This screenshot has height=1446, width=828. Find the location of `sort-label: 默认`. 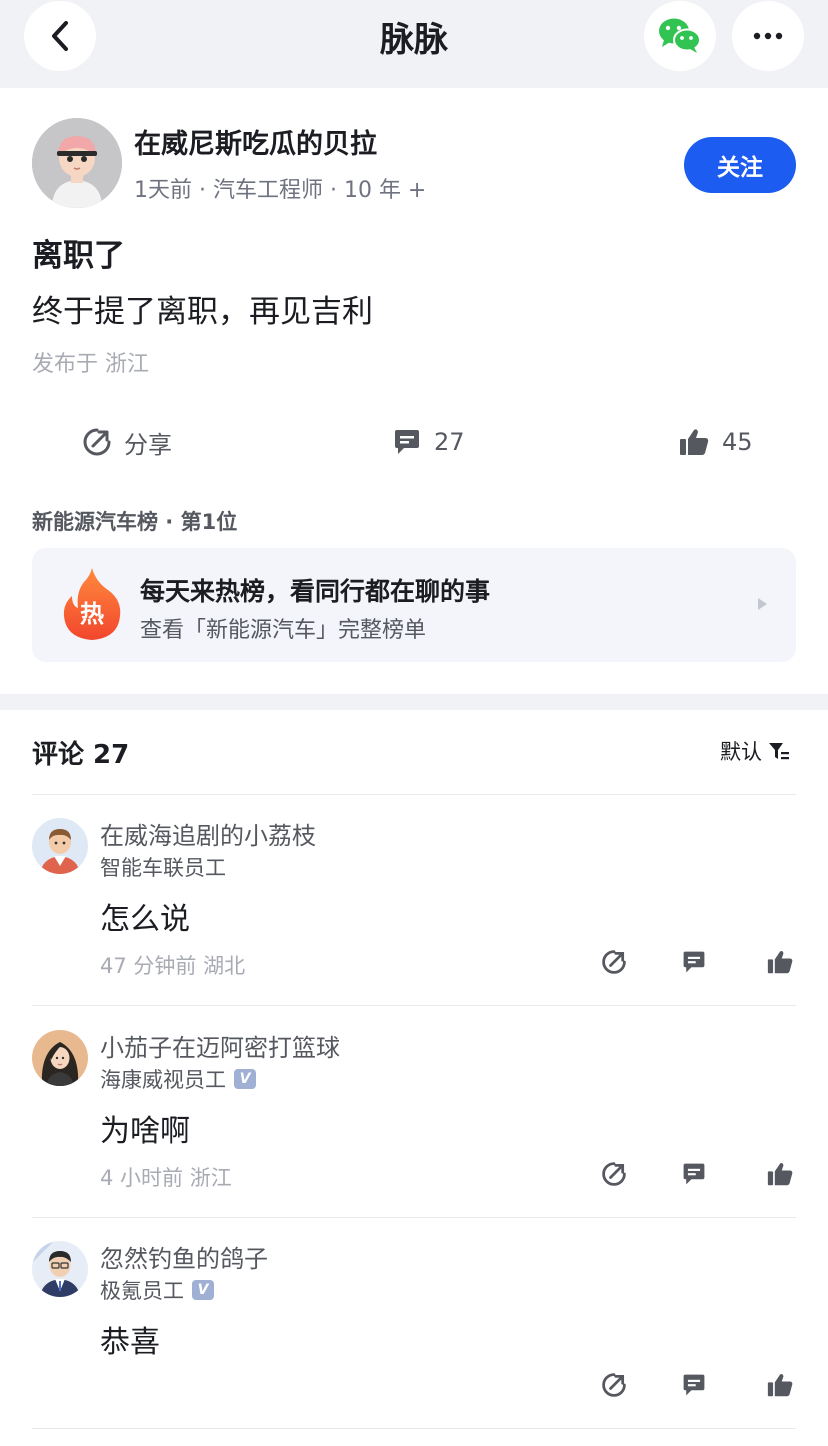

sort-label: 默认 is located at coordinates (741, 752).